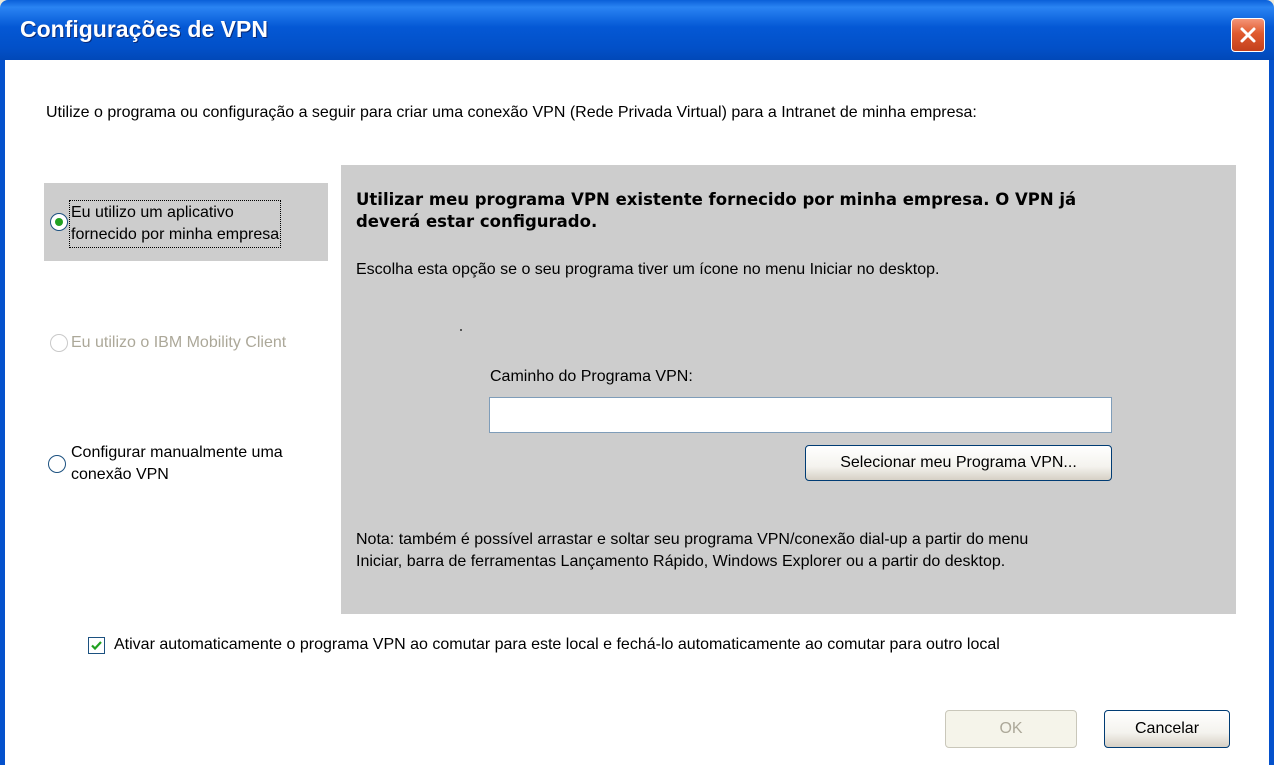 This screenshot has width=1274, height=765. Describe the element at coordinates (59, 222) in the screenshot. I see `radio-company-app` at that location.